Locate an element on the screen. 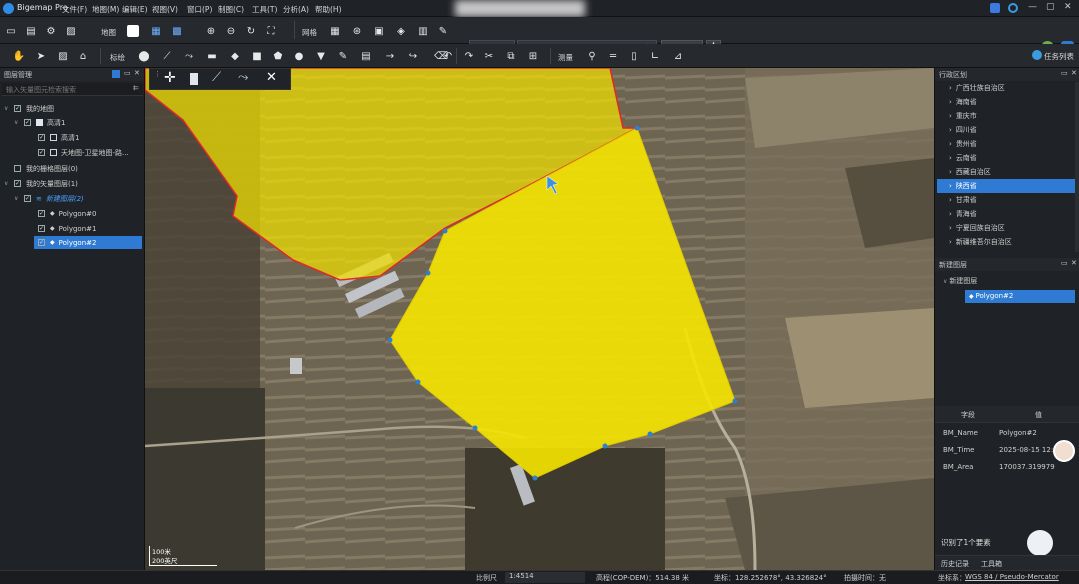 This screenshot has height=584, width=1079. fullscreen-icon: ⛶ is located at coordinates (271, 31).